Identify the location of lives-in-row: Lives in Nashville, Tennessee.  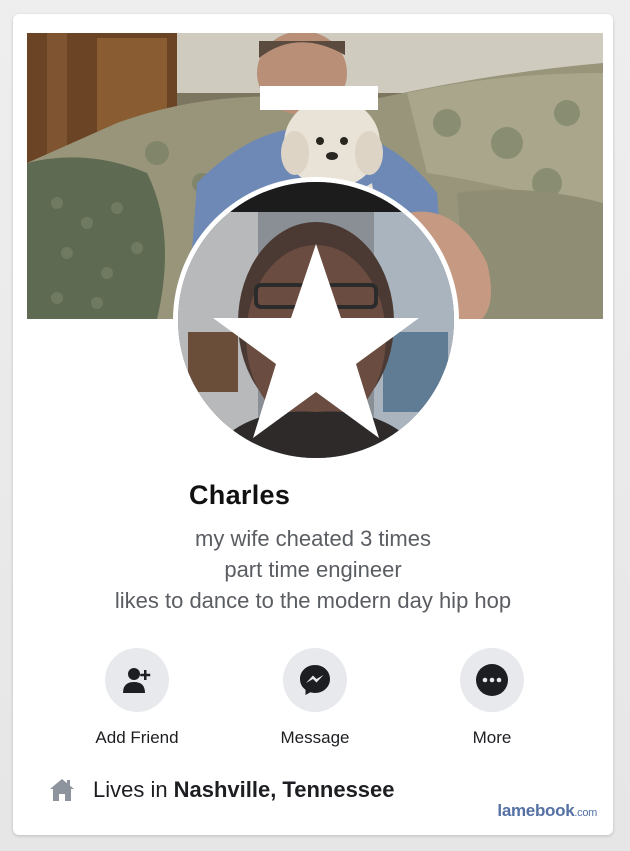
(222, 790).